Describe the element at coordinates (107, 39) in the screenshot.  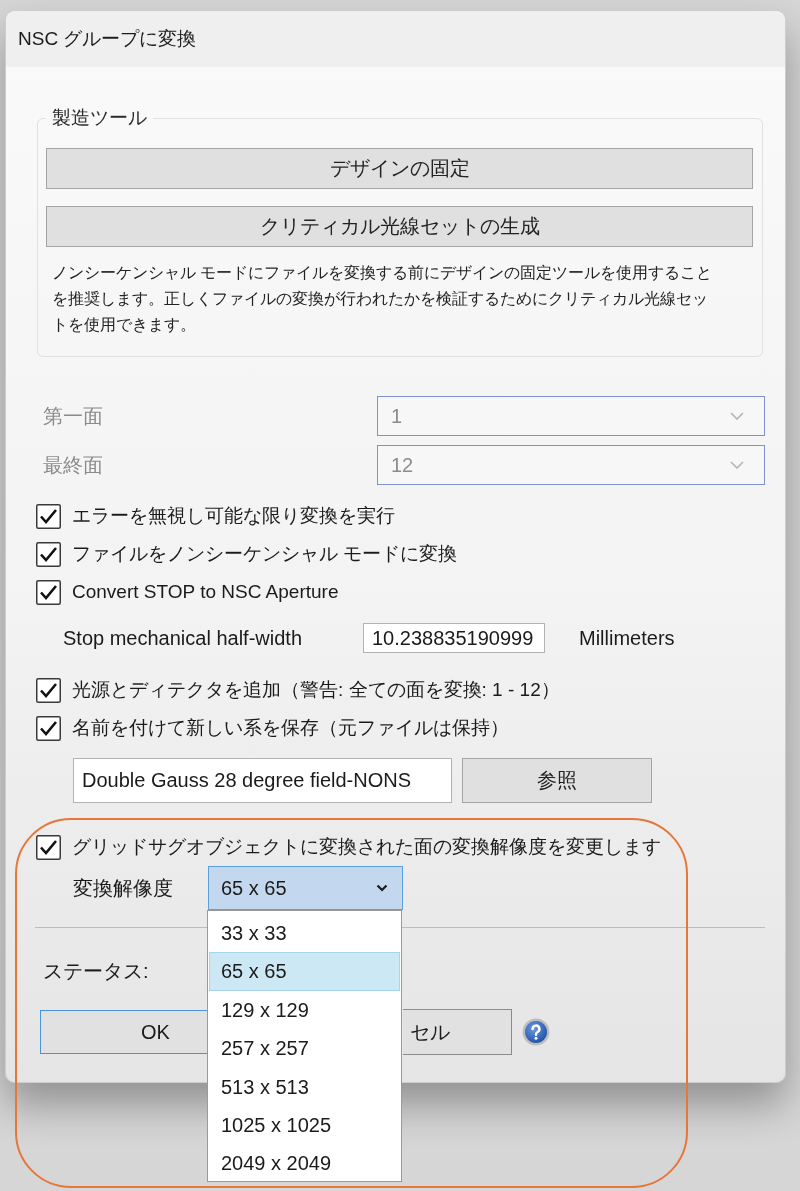
I see `window-title: NSC グループに変換` at that location.